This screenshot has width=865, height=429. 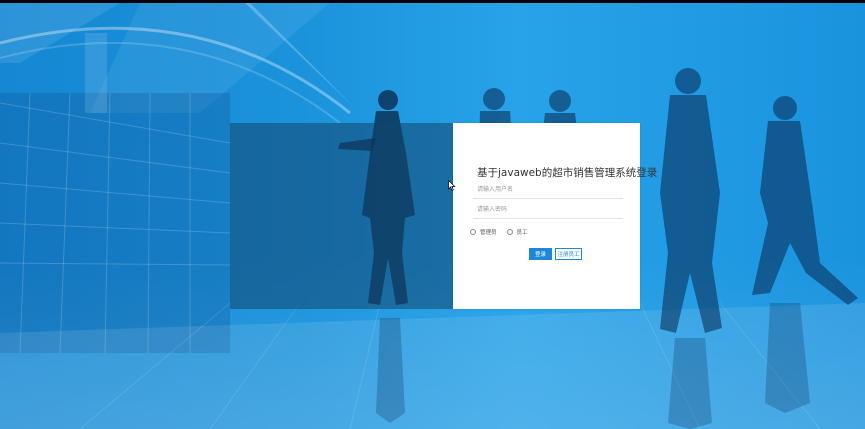 I want to click on role-option-admin: 管理员, so click(x=483, y=232).